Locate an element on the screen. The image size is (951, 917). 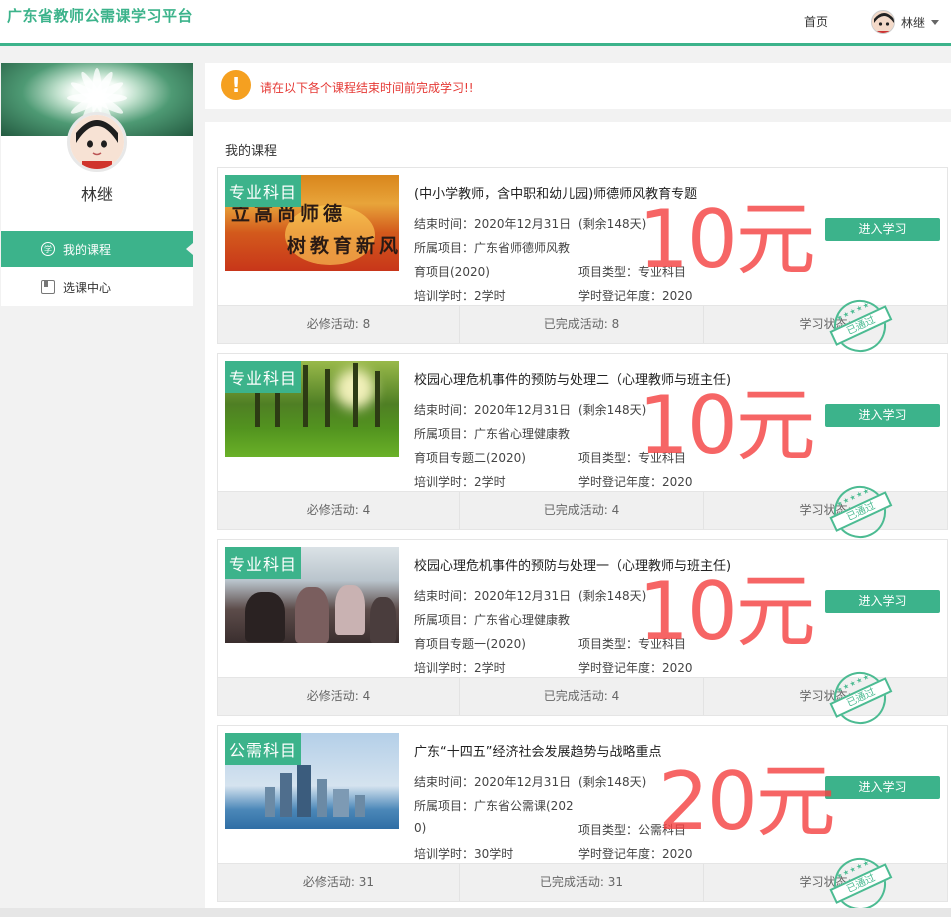
course-title: 校园心理危机事件的预防与处理一（心理教师与班主任) is located at coordinates (572, 564).